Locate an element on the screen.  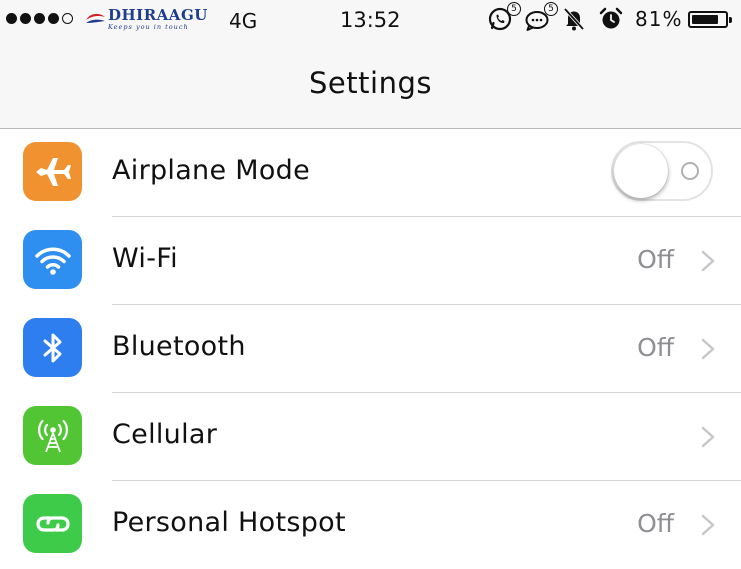
battery-icon is located at coordinates (710, 19).